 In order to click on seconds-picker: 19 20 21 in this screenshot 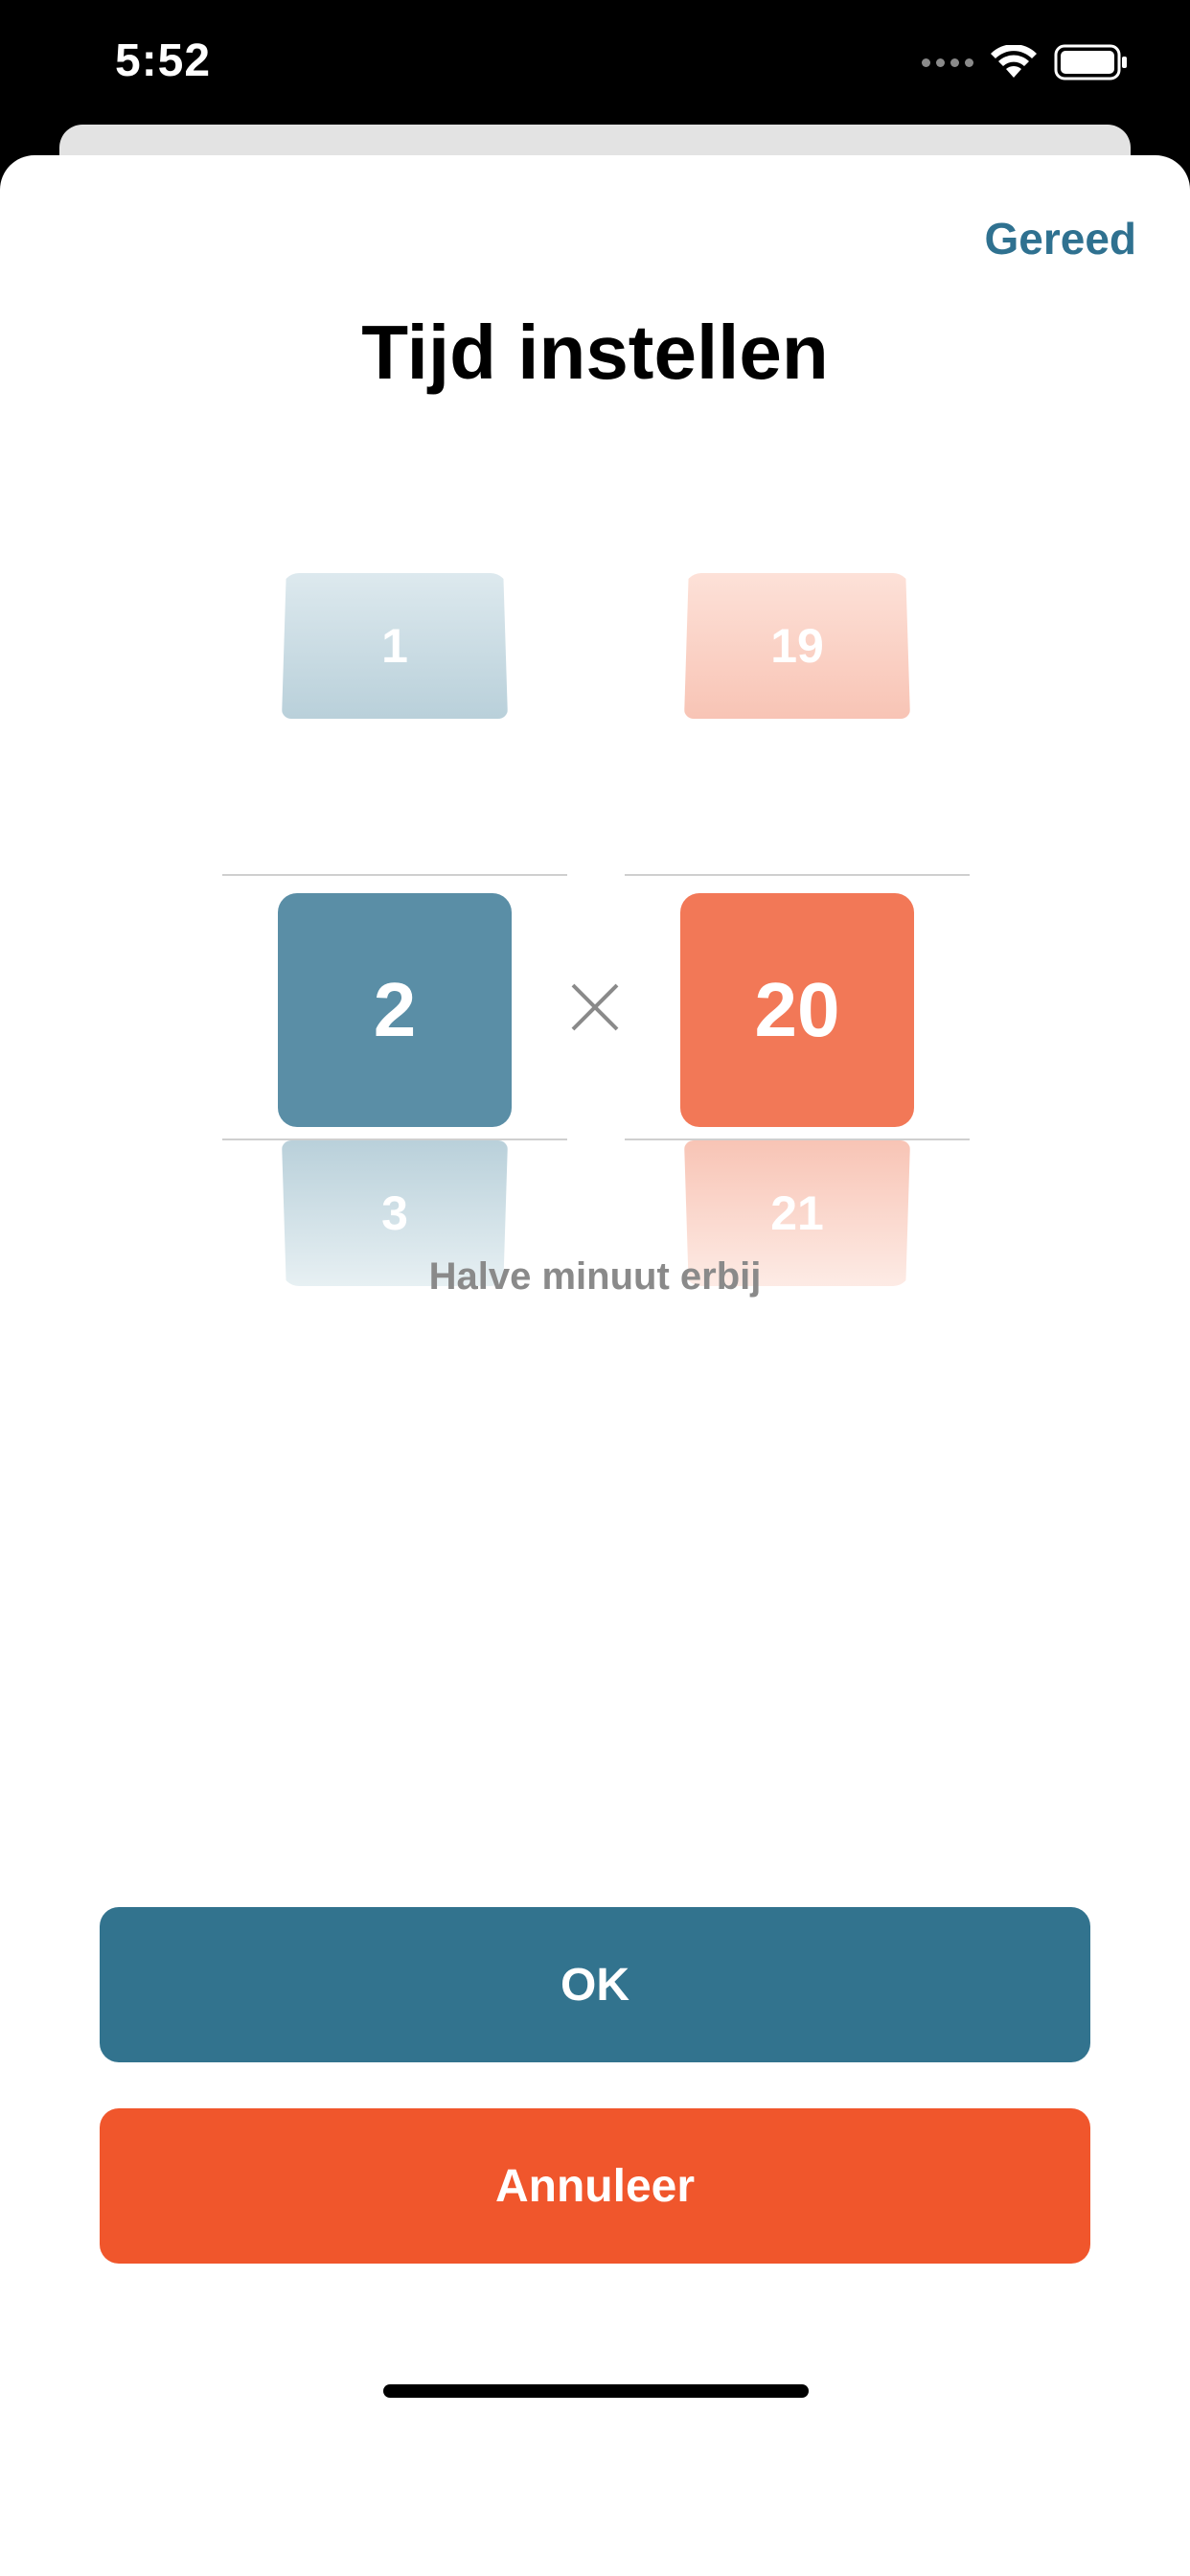, I will do `click(797, 929)`.